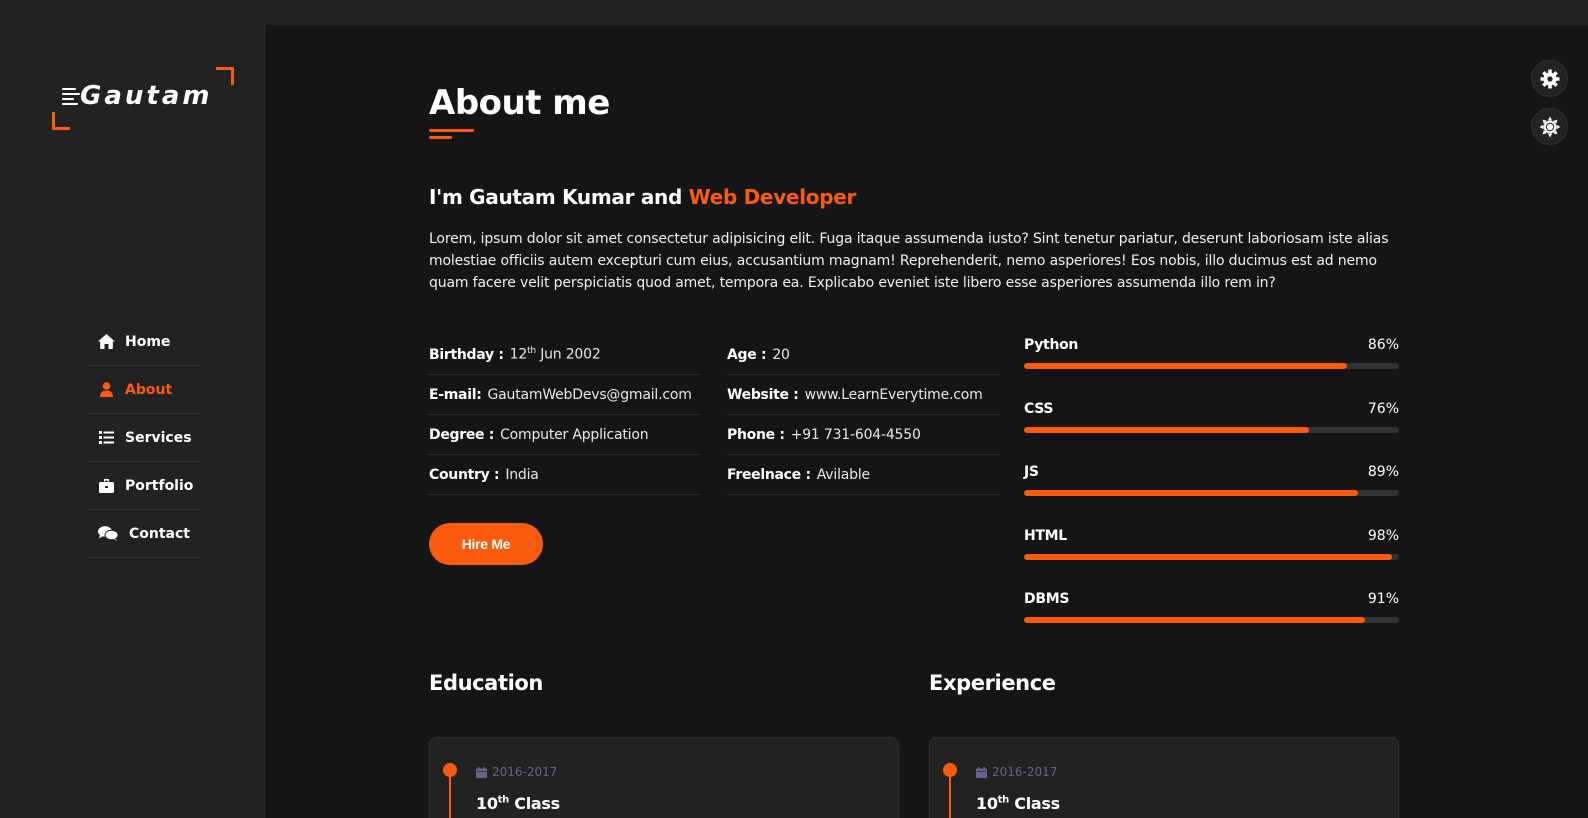 Image resolution: width=1588 pixels, height=818 pixels. I want to click on skill-name: HTML, so click(1045, 535).